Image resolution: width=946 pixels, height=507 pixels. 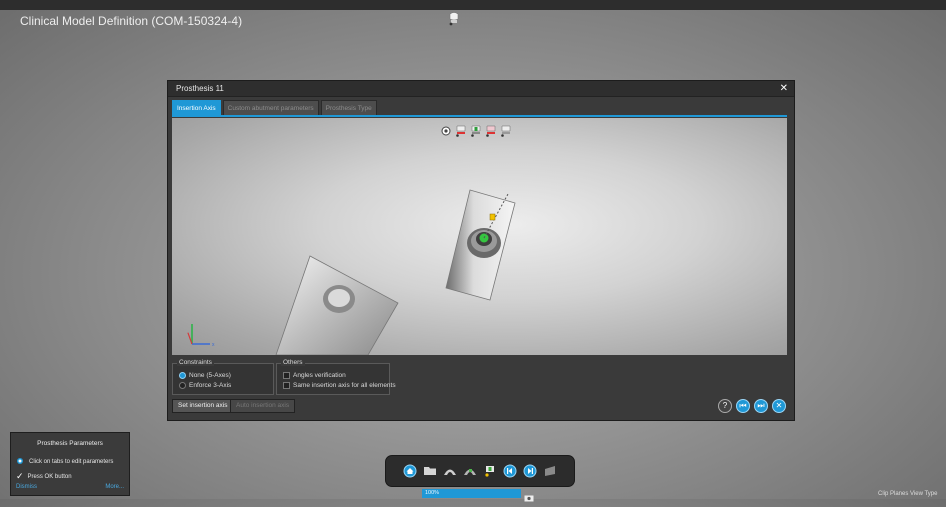 I want to click on radio-enforce-3-axis: Enforce 3-Axis, so click(x=205, y=385).